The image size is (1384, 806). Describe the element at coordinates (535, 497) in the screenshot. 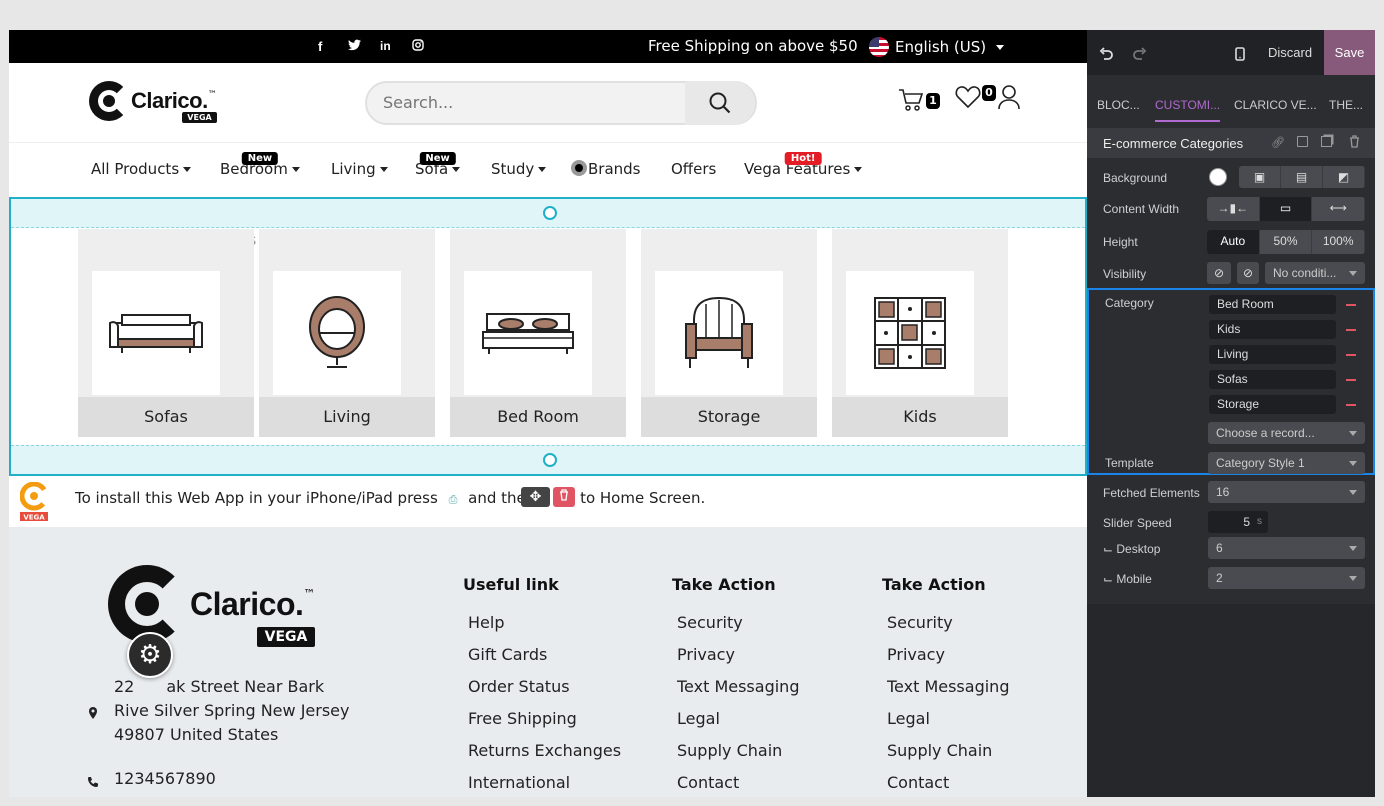

I see `move-handle-icon: ✥` at that location.